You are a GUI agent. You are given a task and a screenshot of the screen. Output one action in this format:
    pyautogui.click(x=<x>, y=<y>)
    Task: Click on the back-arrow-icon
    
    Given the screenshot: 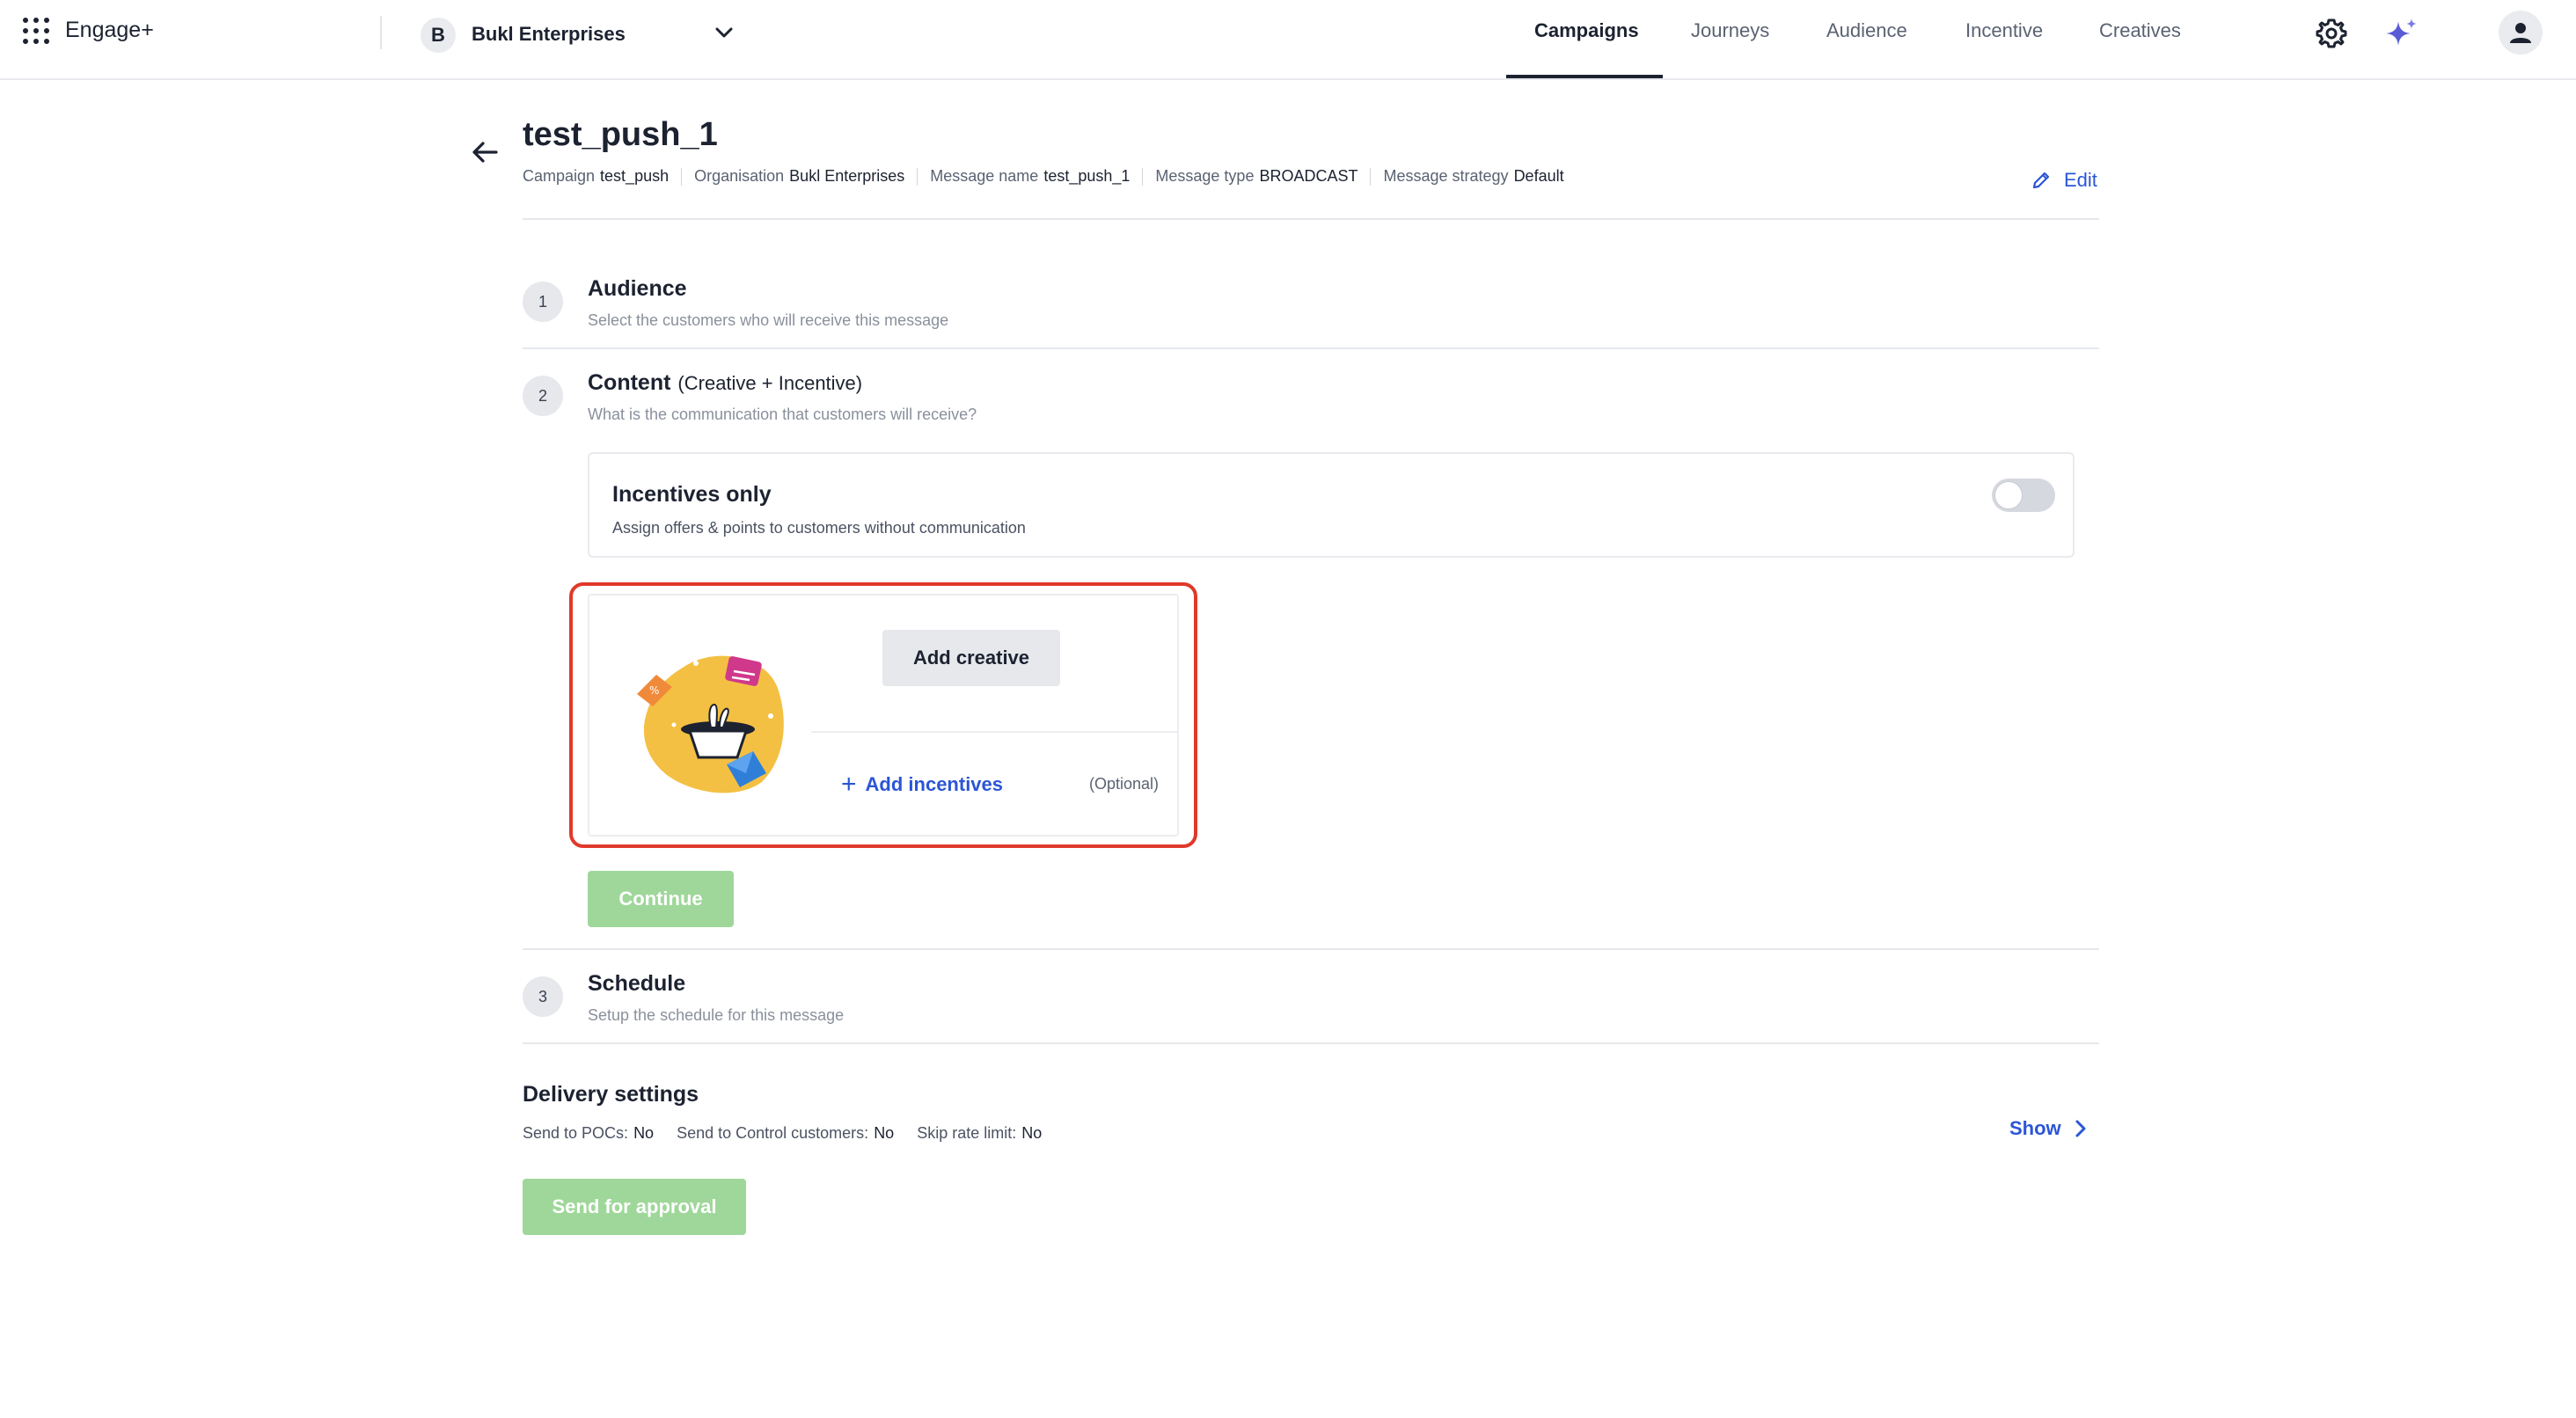 What is the action you would take?
    pyautogui.click(x=485, y=152)
    